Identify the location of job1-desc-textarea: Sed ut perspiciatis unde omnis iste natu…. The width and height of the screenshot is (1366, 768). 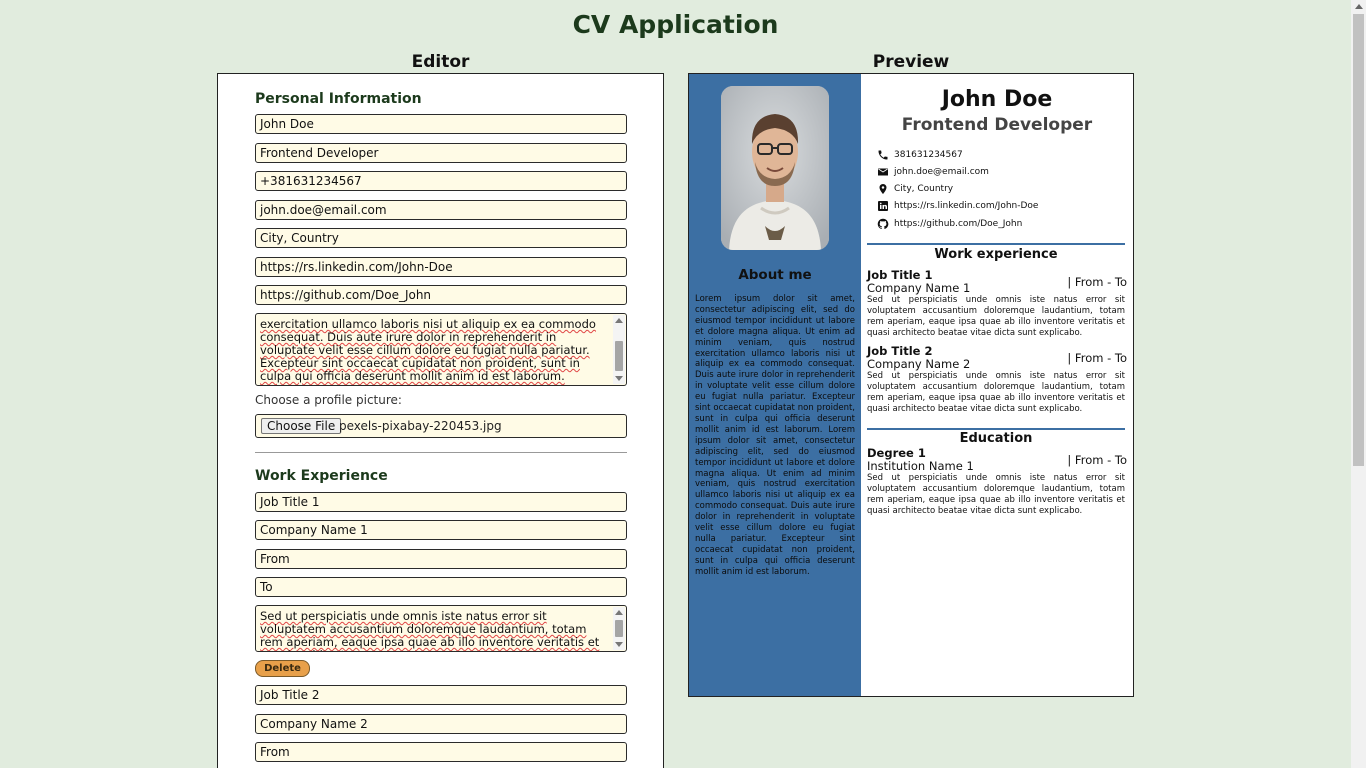
(441, 628).